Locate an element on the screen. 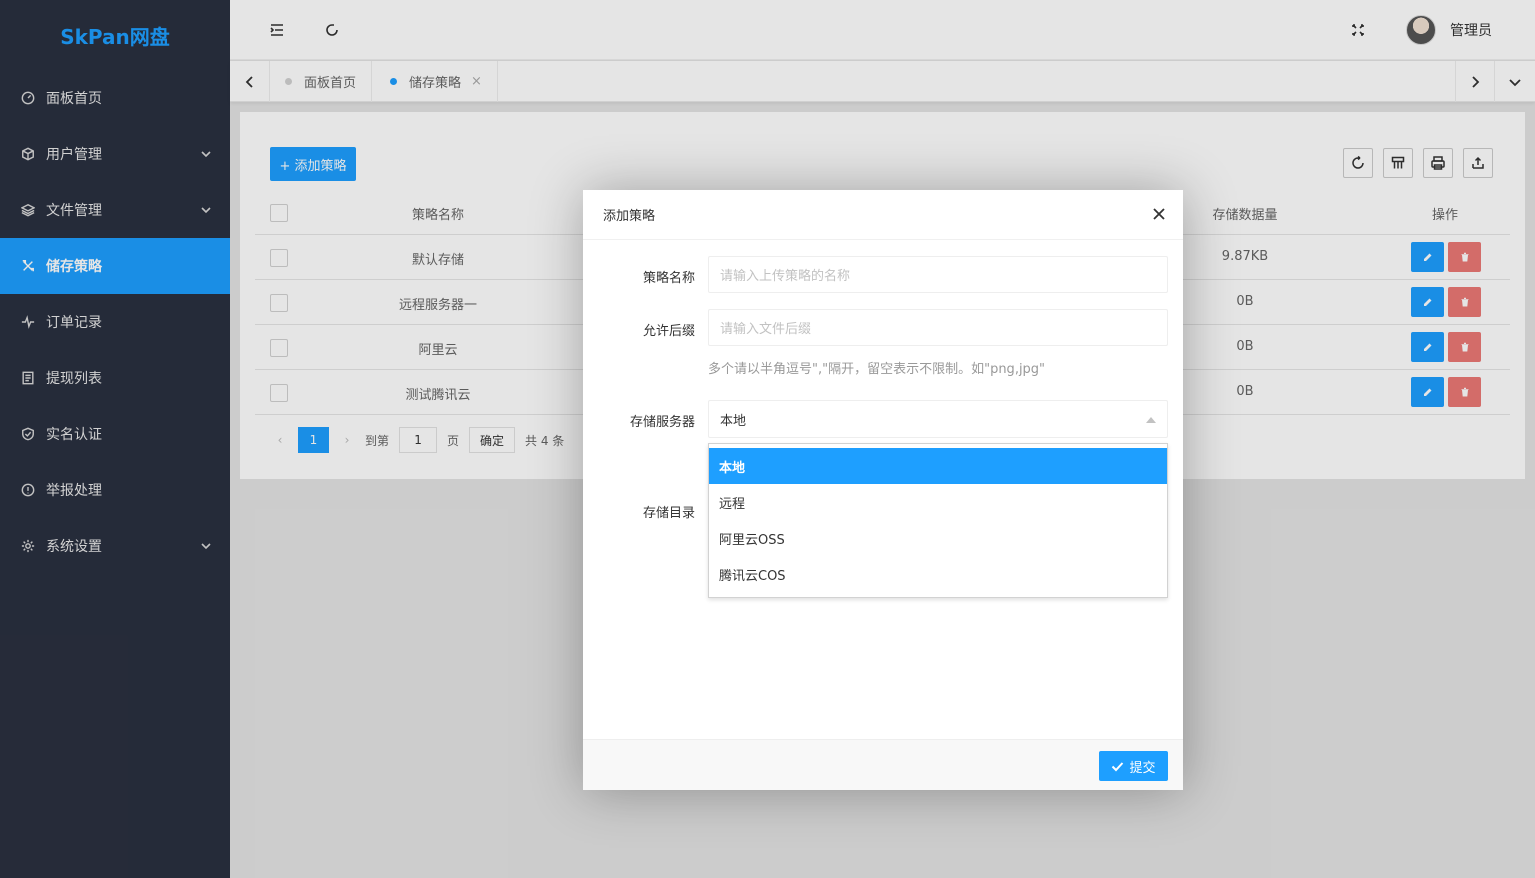 Image resolution: width=1535 pixels, height=878 pixels. caret-up-icon is located at coordinates (1151, 420).